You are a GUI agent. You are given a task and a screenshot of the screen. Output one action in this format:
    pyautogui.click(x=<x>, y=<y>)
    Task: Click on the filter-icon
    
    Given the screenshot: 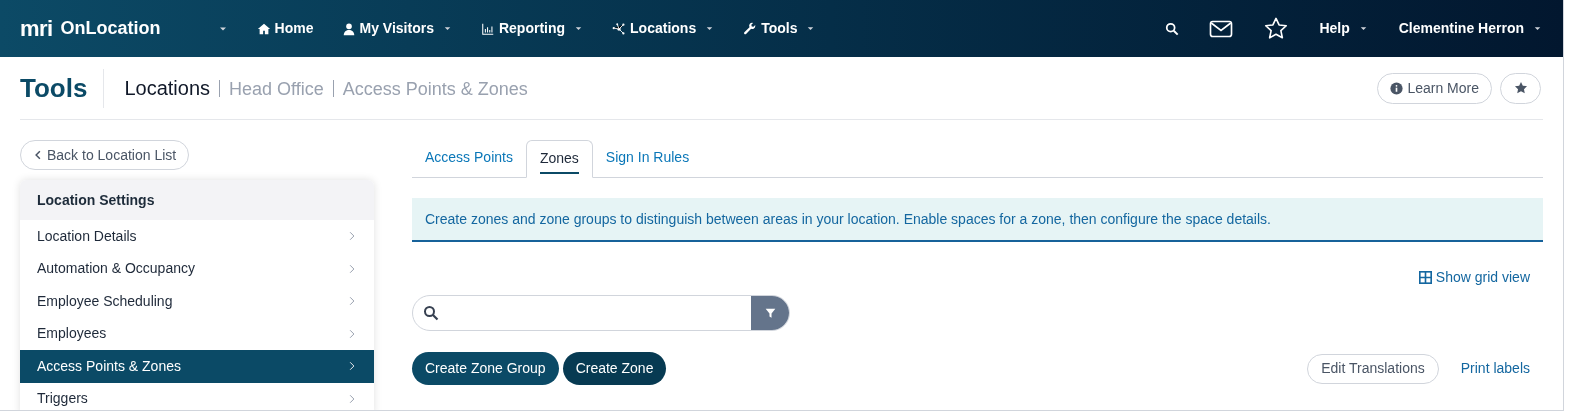 What is the action you would take?
    pyautogui.click(x=770, y=313)
    